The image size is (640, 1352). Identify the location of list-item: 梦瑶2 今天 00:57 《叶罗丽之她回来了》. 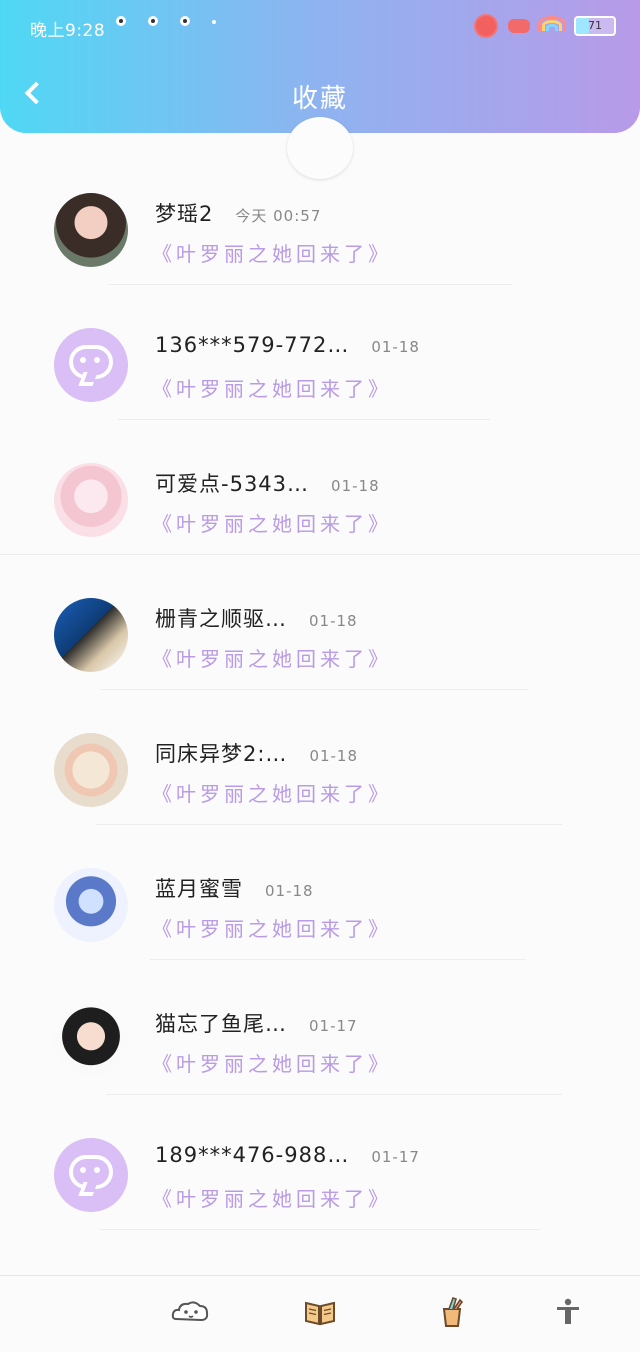
(320, 217).